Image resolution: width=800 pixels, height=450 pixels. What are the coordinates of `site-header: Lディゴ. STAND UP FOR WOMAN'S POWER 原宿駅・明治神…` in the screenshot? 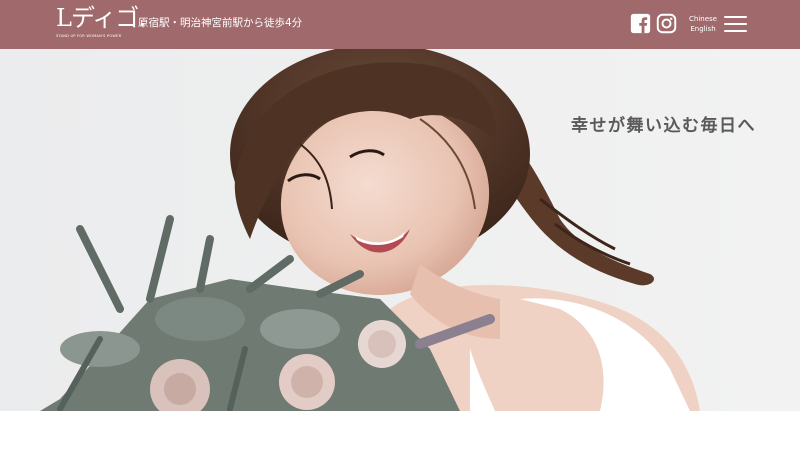 It's located at (400, 24).